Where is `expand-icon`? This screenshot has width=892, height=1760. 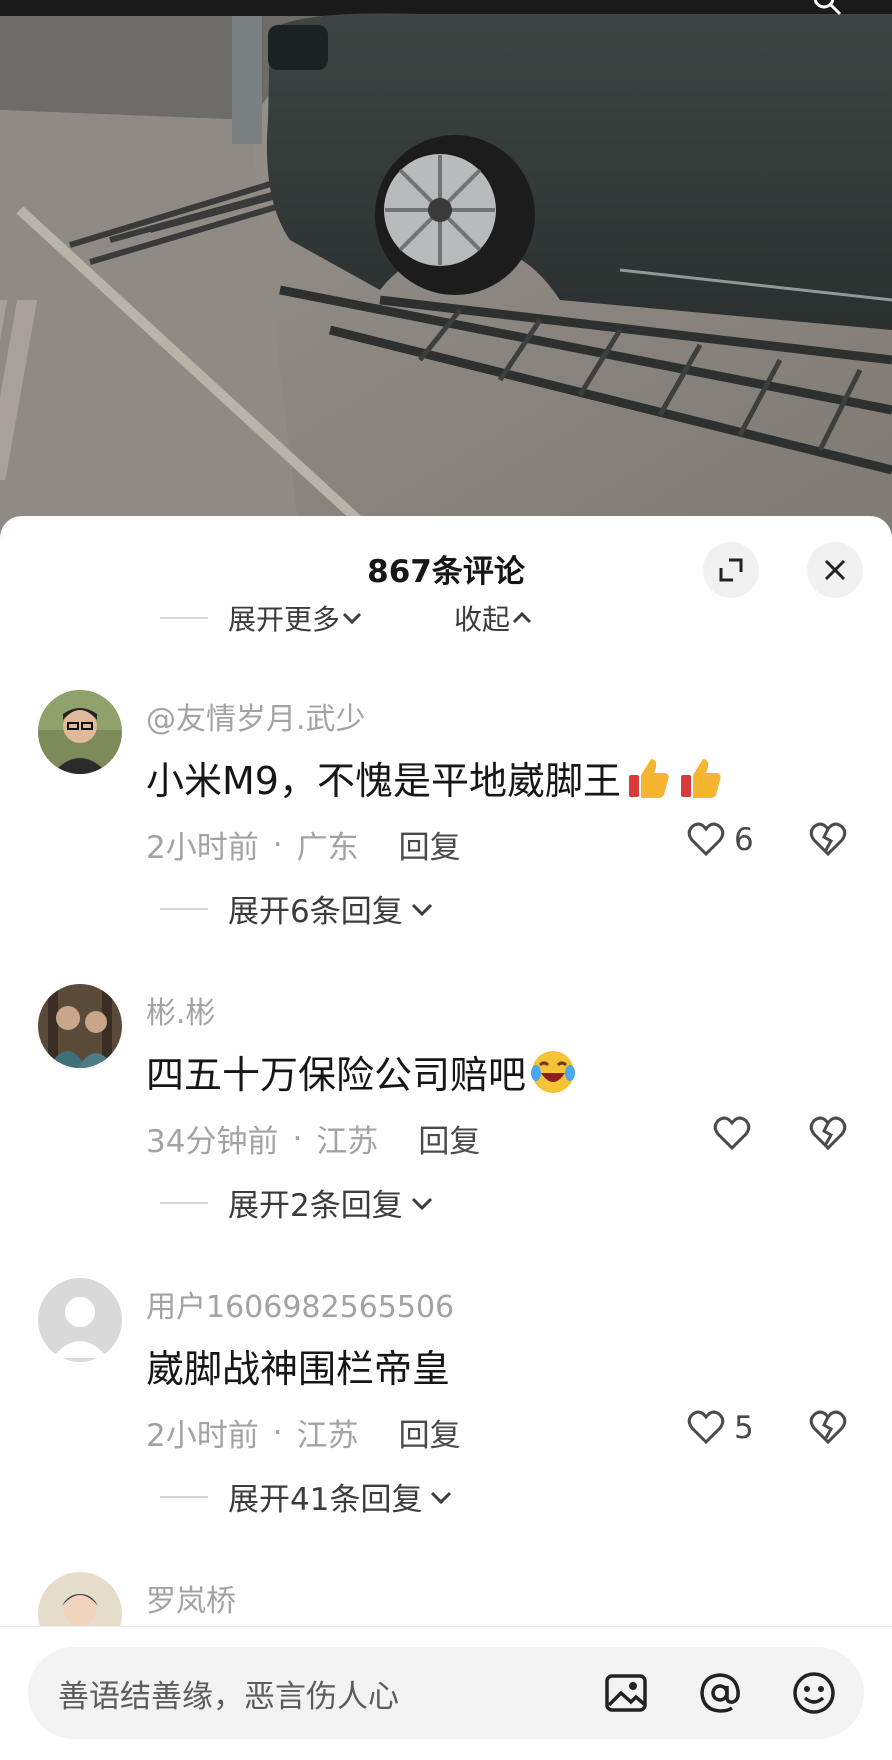 expand-icon is located at coordinates (731, 570).